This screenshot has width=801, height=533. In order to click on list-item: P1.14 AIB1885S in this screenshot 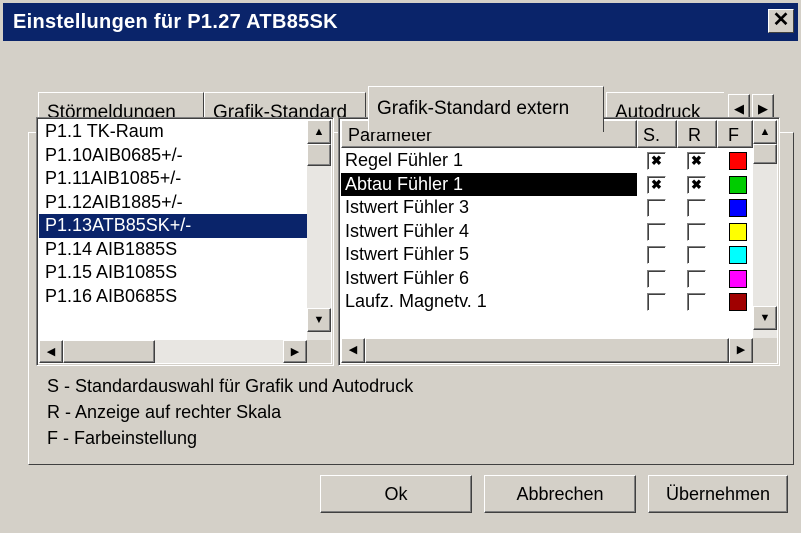, I will do `click(173, 250)`.